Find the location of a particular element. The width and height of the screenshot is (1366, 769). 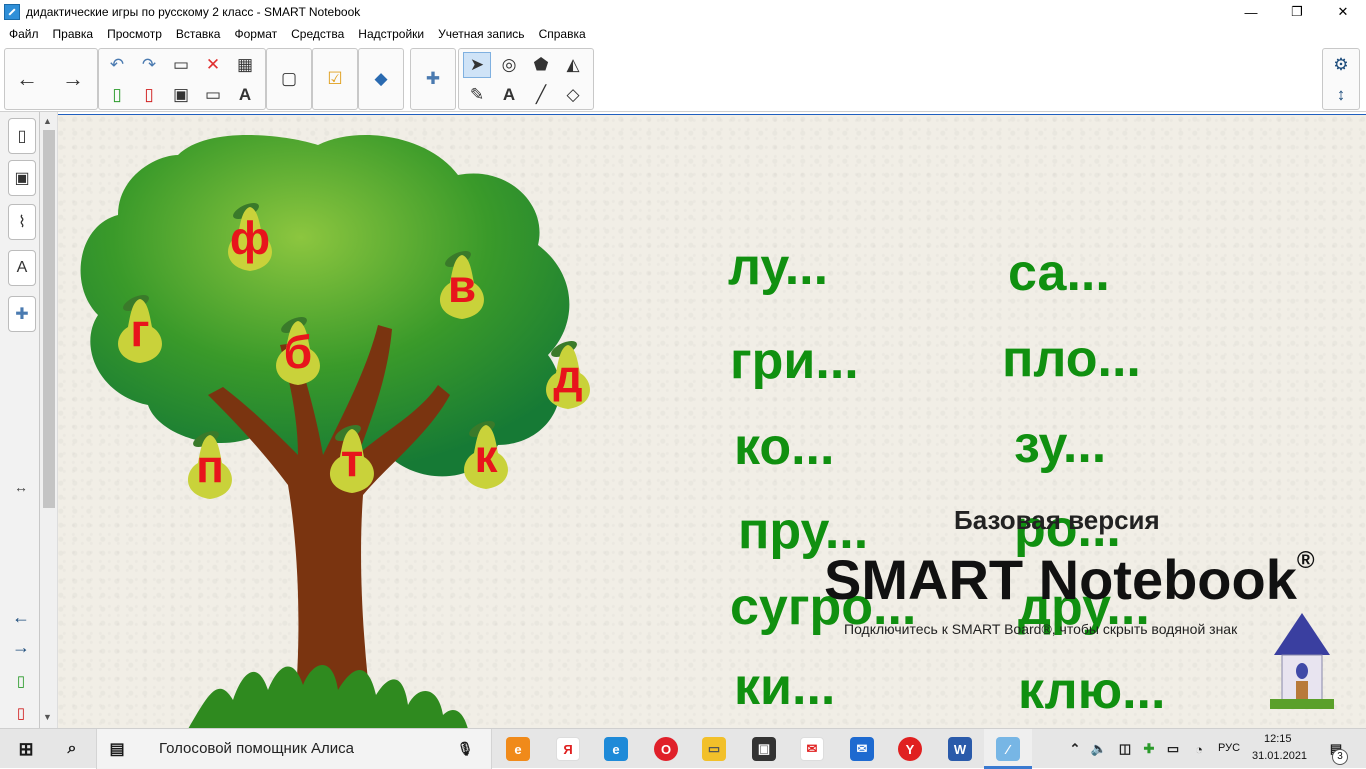

tray-app-icon: ✚ is located at coordinates (1149, 749).